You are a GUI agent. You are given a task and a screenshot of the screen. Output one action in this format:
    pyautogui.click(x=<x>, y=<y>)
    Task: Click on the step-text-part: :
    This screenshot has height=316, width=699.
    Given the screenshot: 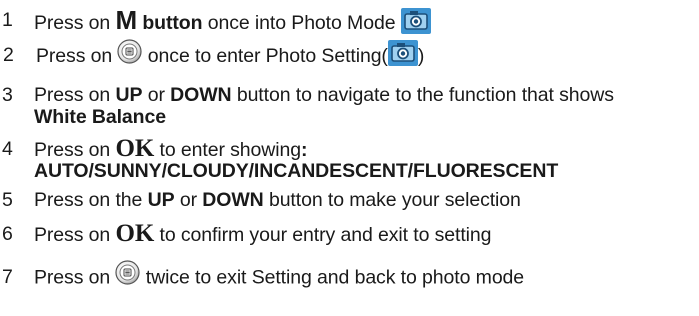 What is the action you would take?
    pyautogui.click(x=304, y=150)
    